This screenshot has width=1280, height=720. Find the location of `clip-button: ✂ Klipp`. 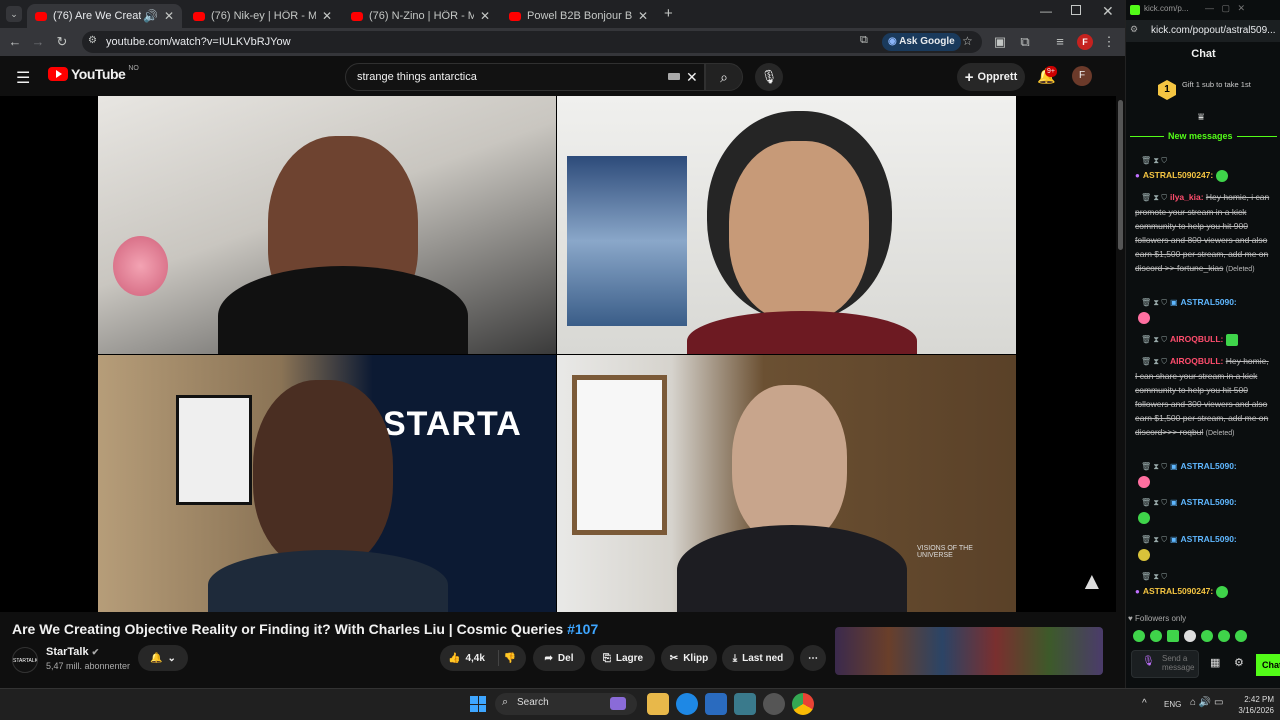

clip-button: ✂ Klipp is located at coordinates (689, 658).